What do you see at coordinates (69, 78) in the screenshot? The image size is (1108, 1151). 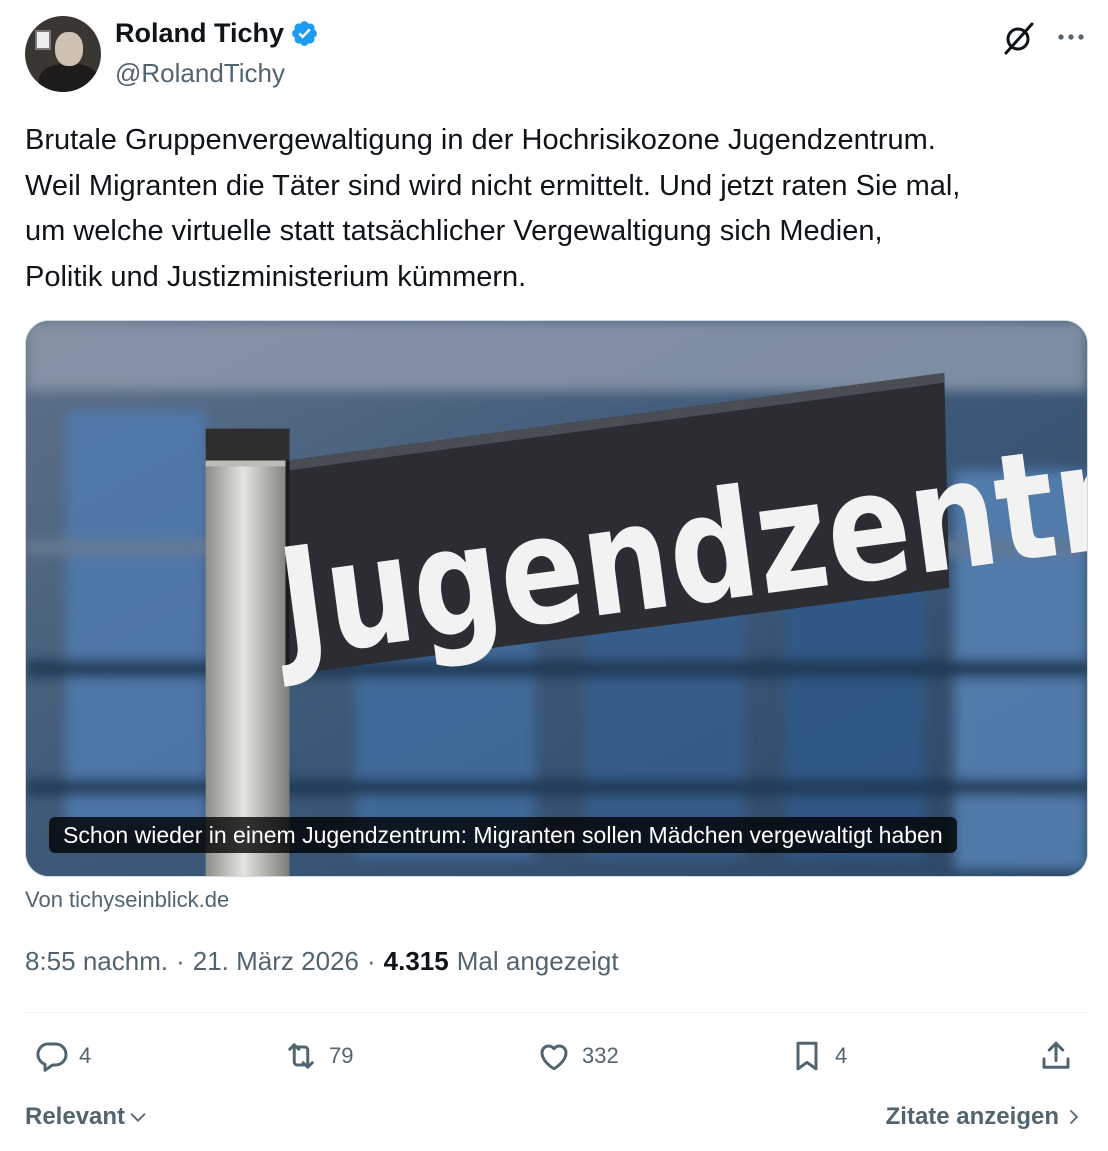 I see `avatar-body` at bounding box center [69, 78].